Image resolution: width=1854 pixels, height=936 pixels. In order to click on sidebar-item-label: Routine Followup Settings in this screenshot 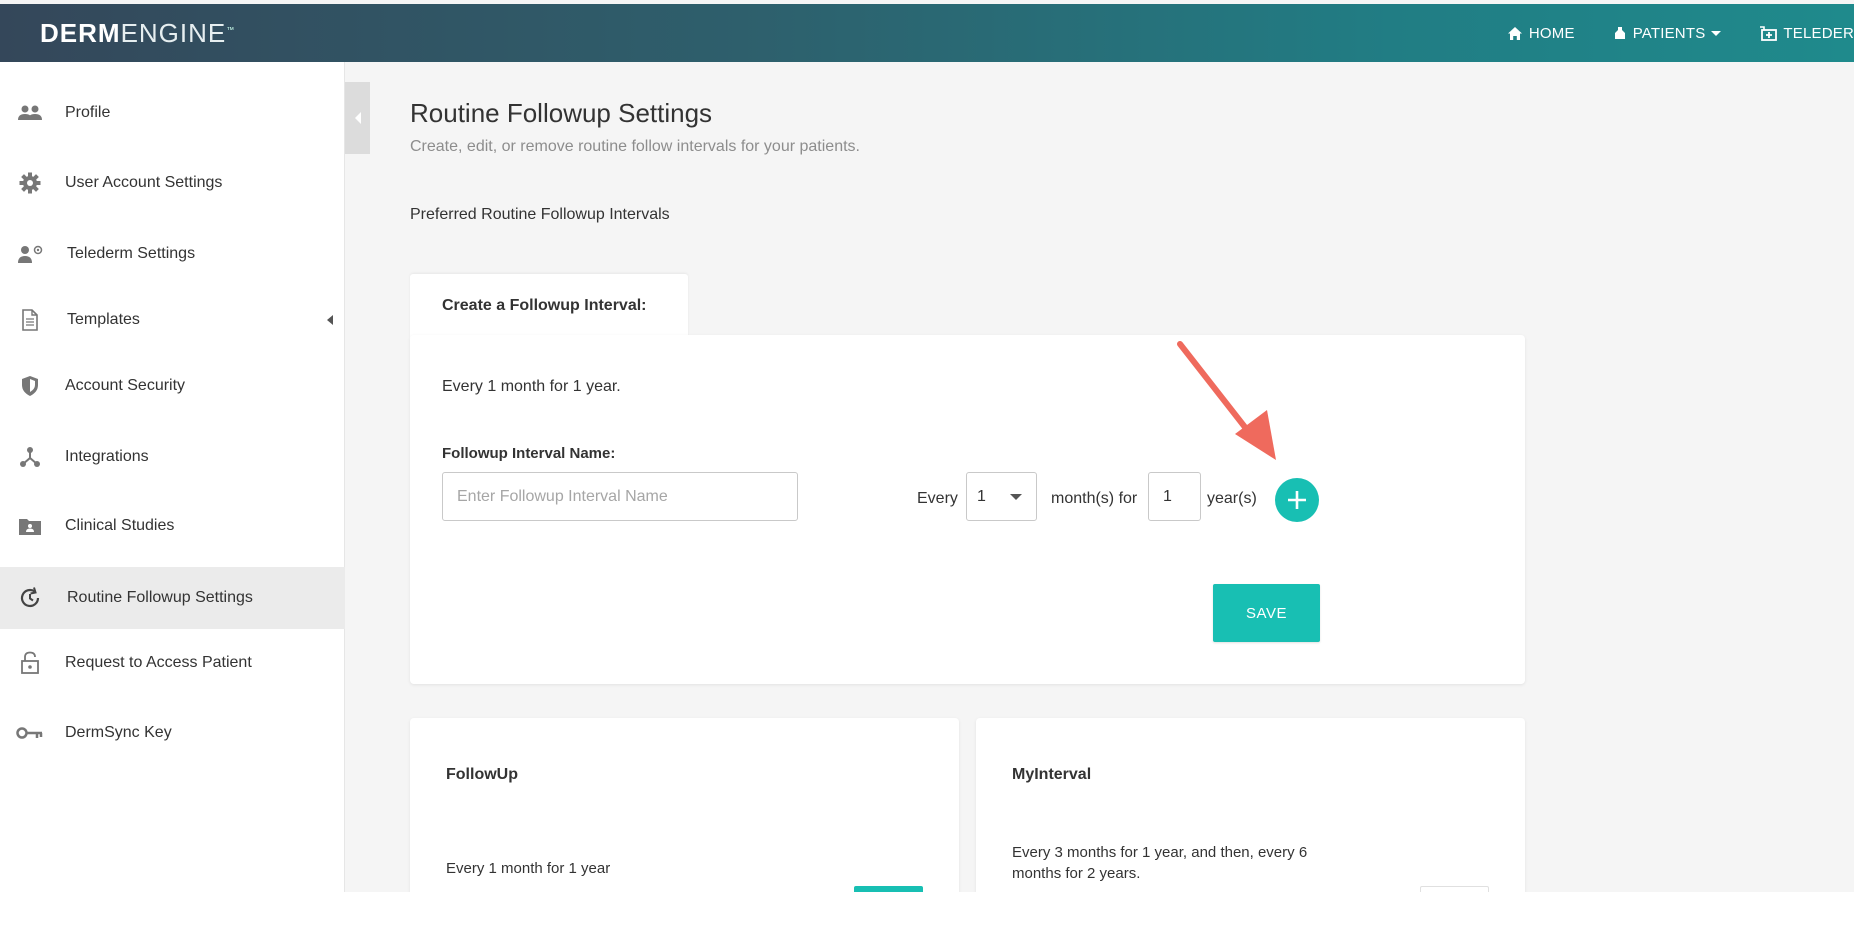, I will do `click(160, 597)`.